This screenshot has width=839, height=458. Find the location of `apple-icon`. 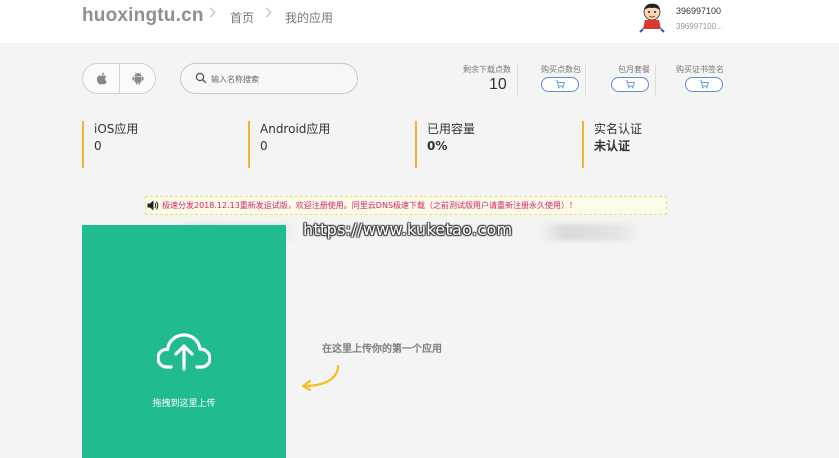

apple-icon is located at coordinates (101, 78).